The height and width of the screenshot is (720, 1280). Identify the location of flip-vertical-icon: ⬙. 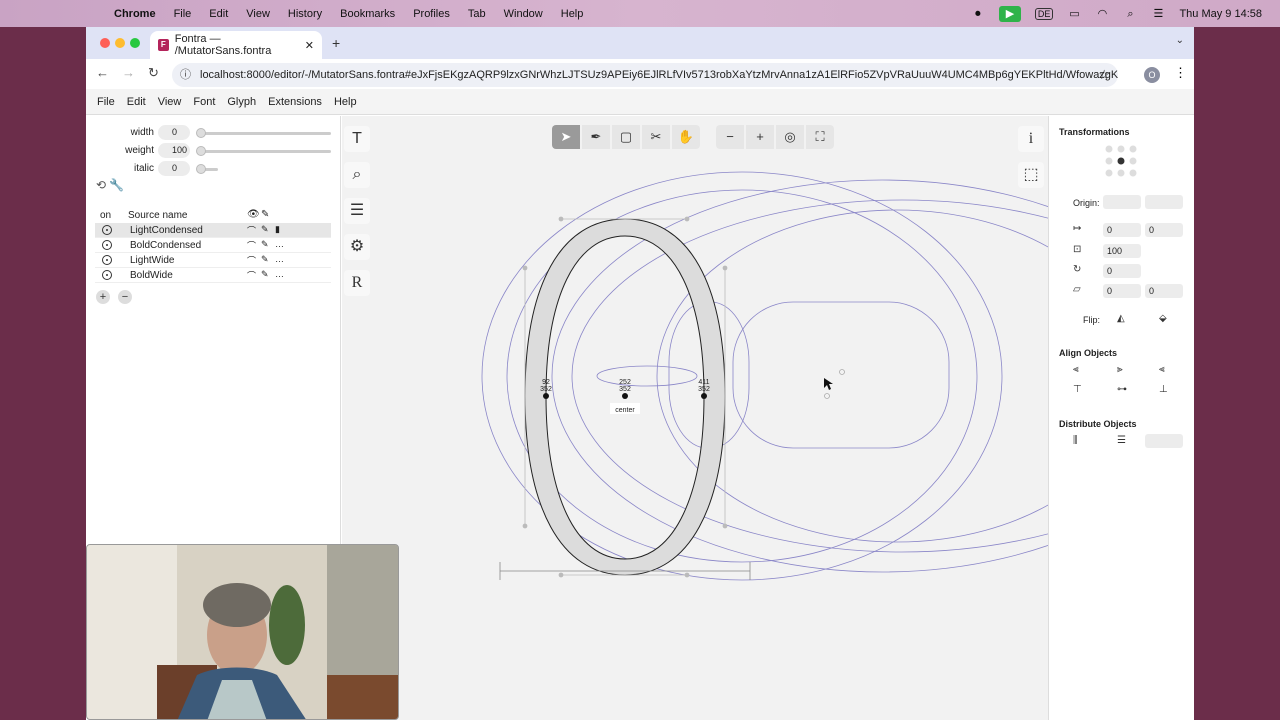
(1163, 318).